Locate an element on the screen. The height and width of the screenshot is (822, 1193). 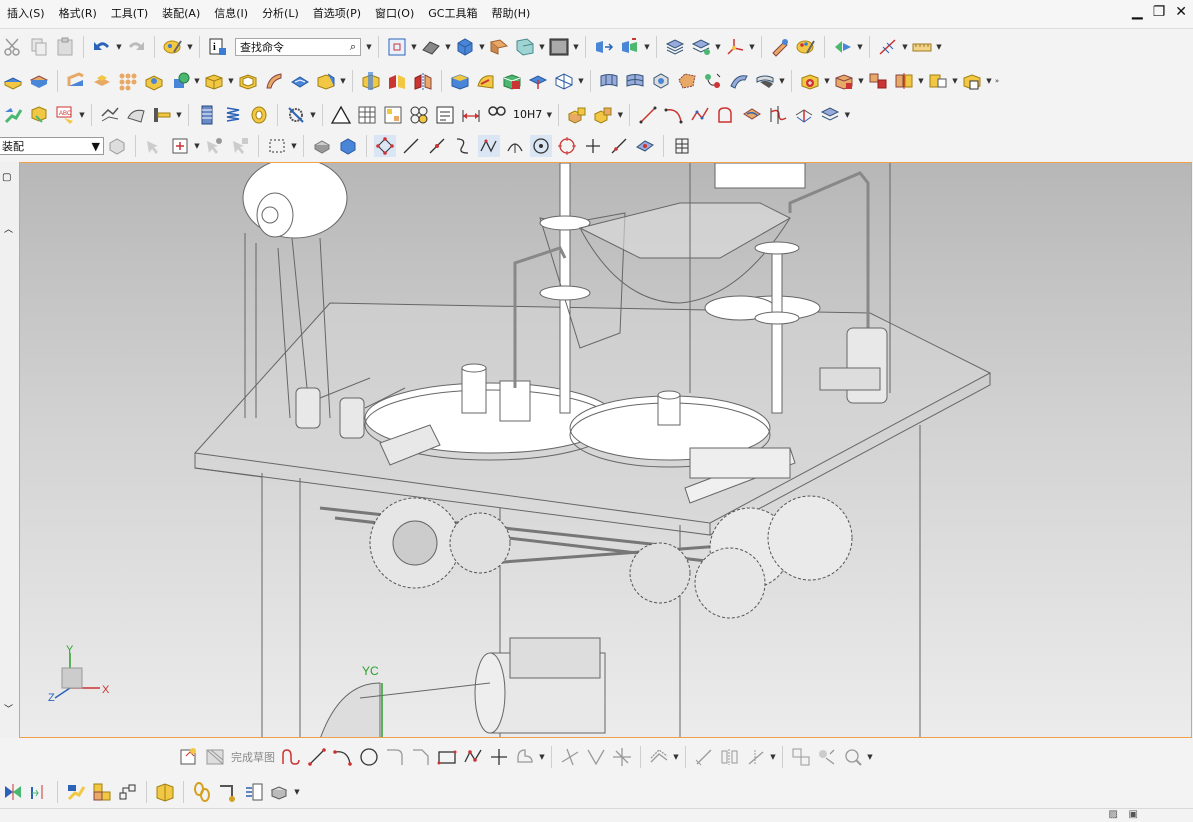
spline-icon is located at coordinates (700, 115).